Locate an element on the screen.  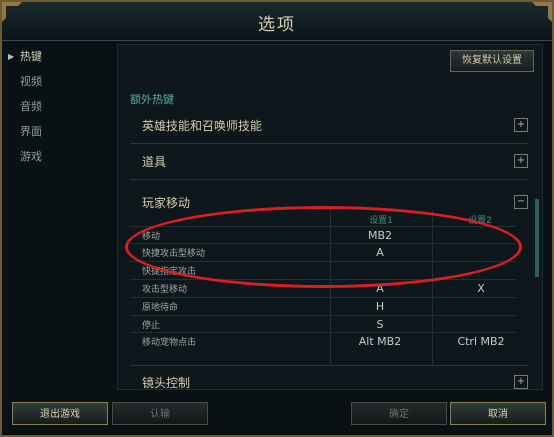
hotkey-row-move-pet-click: 移动宠物点击 Alt MB2 Ctrl MB2 is located at coordinates (323, 341).